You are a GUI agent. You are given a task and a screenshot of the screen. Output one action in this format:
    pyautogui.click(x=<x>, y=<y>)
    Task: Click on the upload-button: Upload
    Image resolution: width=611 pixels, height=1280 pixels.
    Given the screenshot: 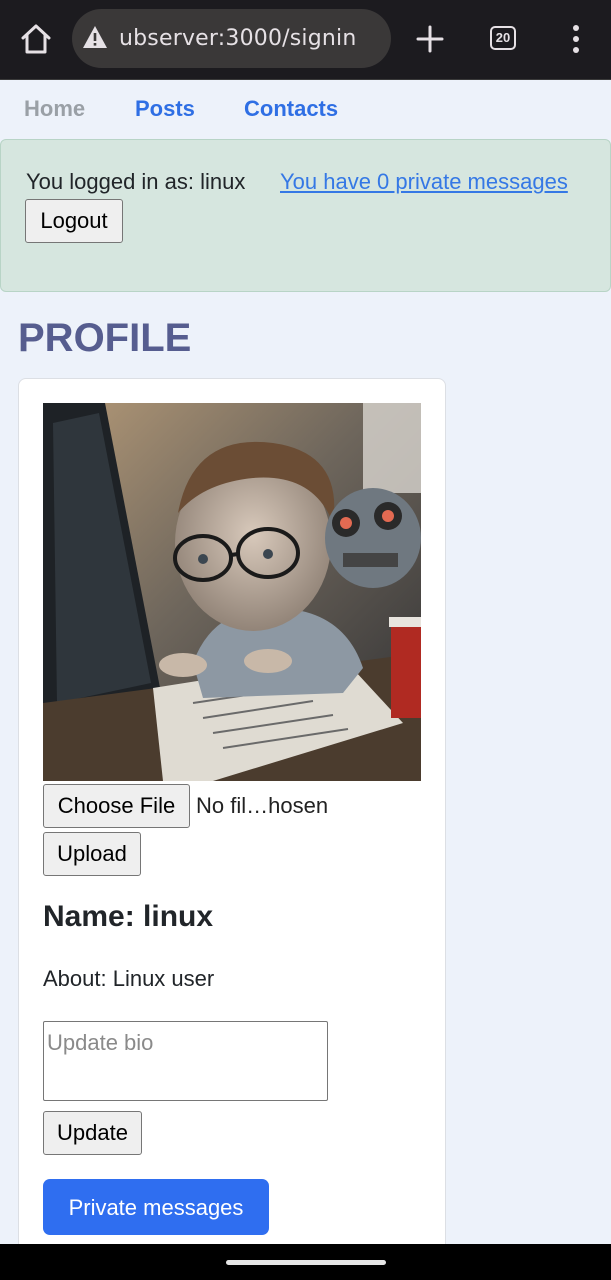 What is the action you would take?
    pyautogui.click(x=92, y=854)
    